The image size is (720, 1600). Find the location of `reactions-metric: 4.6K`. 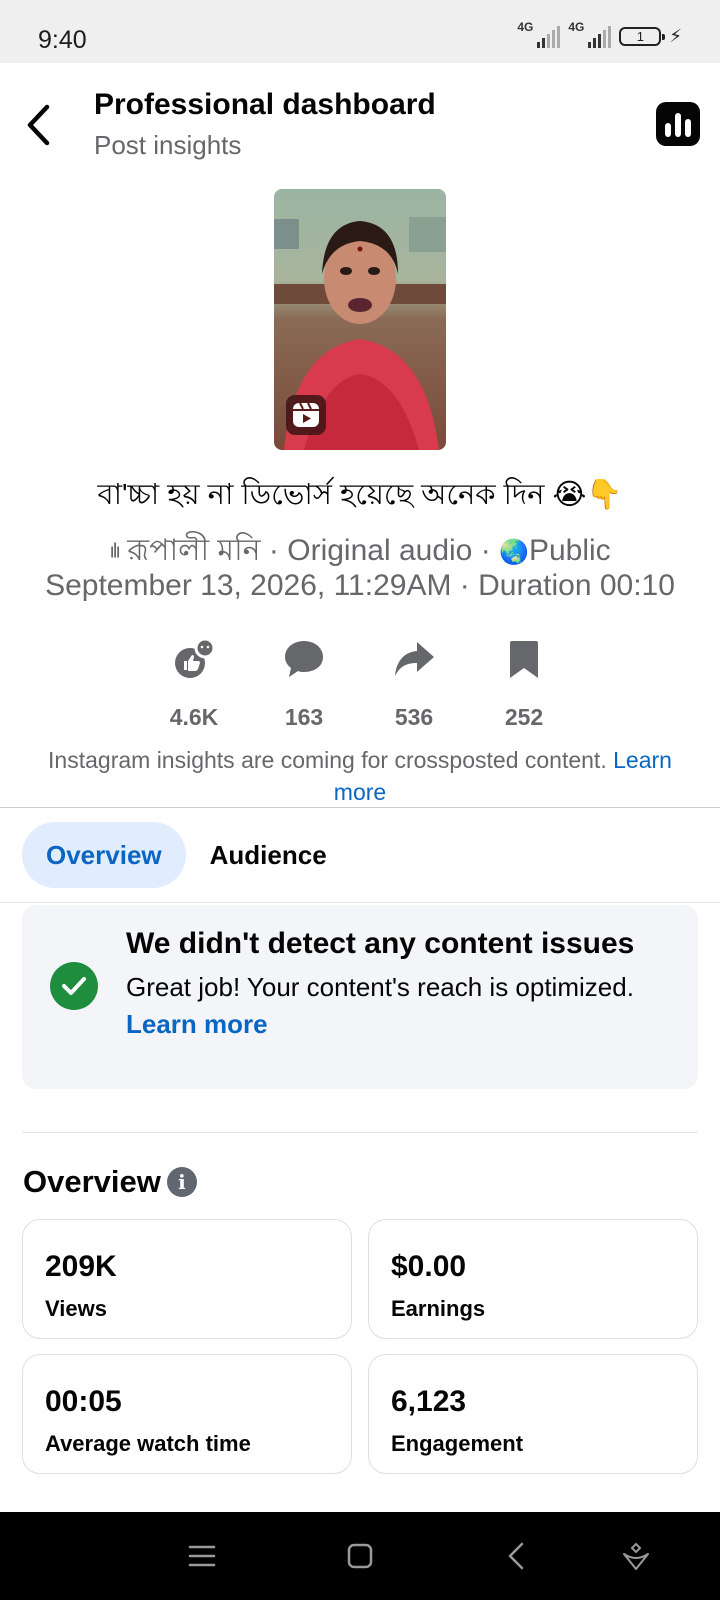

reactions-metric: 4.6K is located at coordinates (194, 682).